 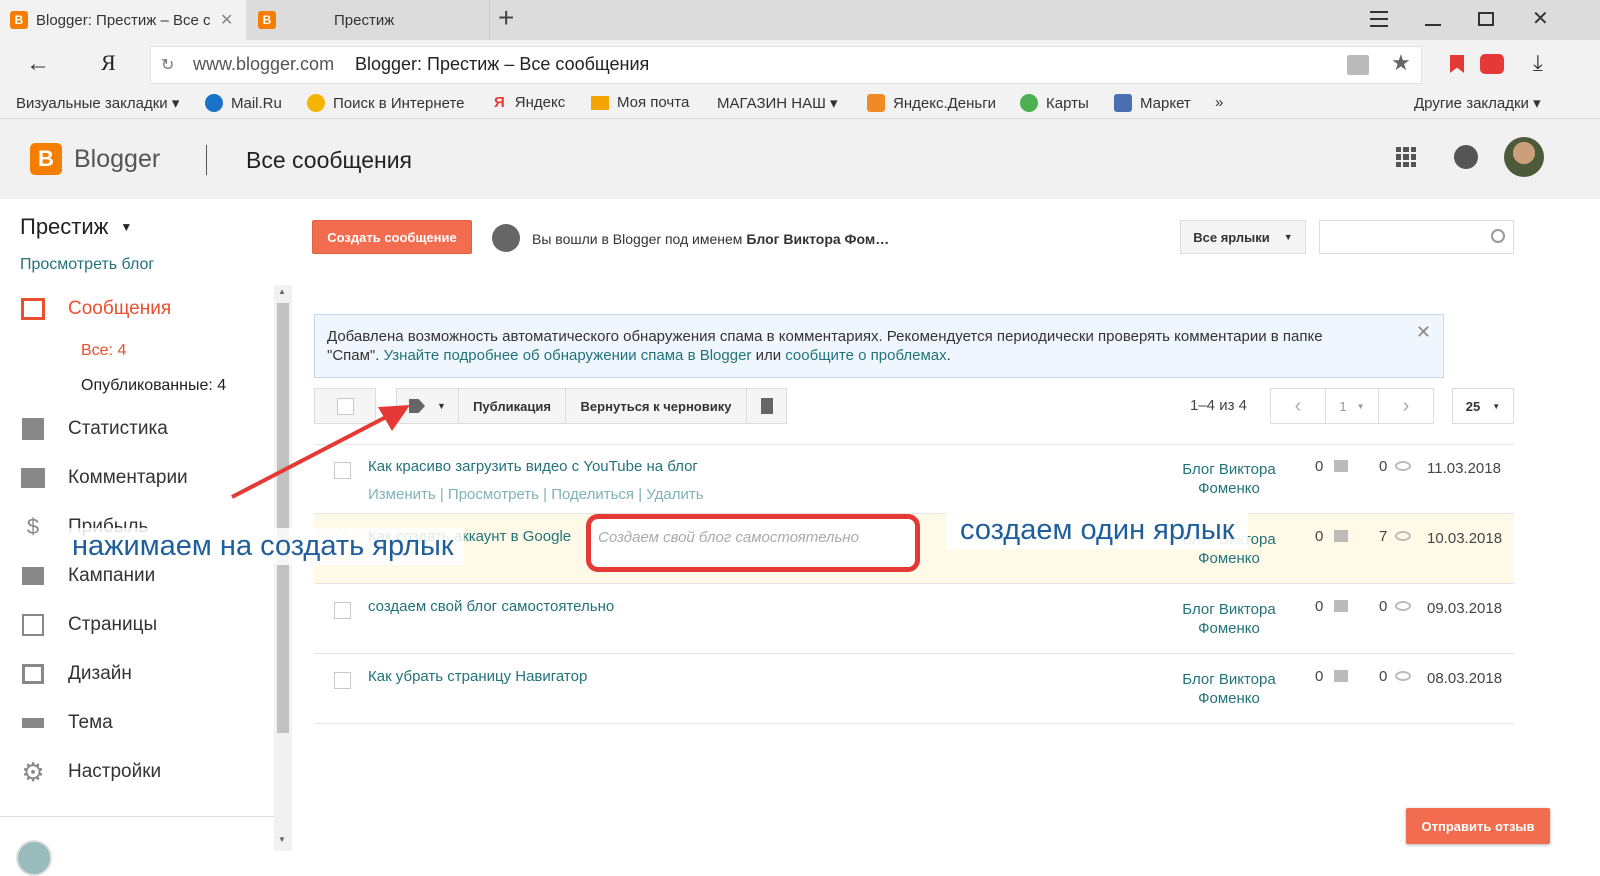 What do you see at coordinates (33, 625) in the screenshot?
I see `pages-icon` at bounding box center [33, 625].